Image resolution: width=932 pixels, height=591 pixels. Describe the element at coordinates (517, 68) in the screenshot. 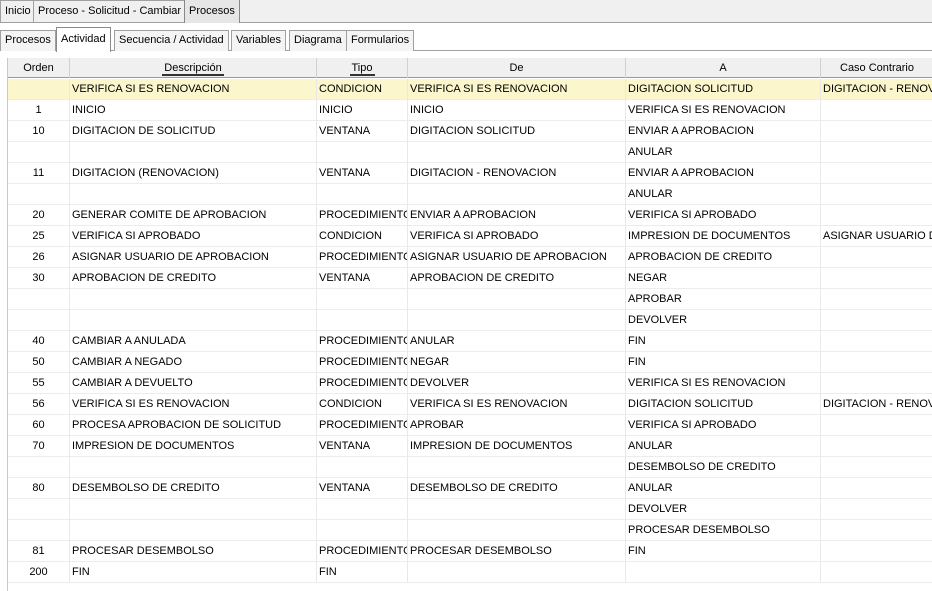

I see `header-de: De` at that location.